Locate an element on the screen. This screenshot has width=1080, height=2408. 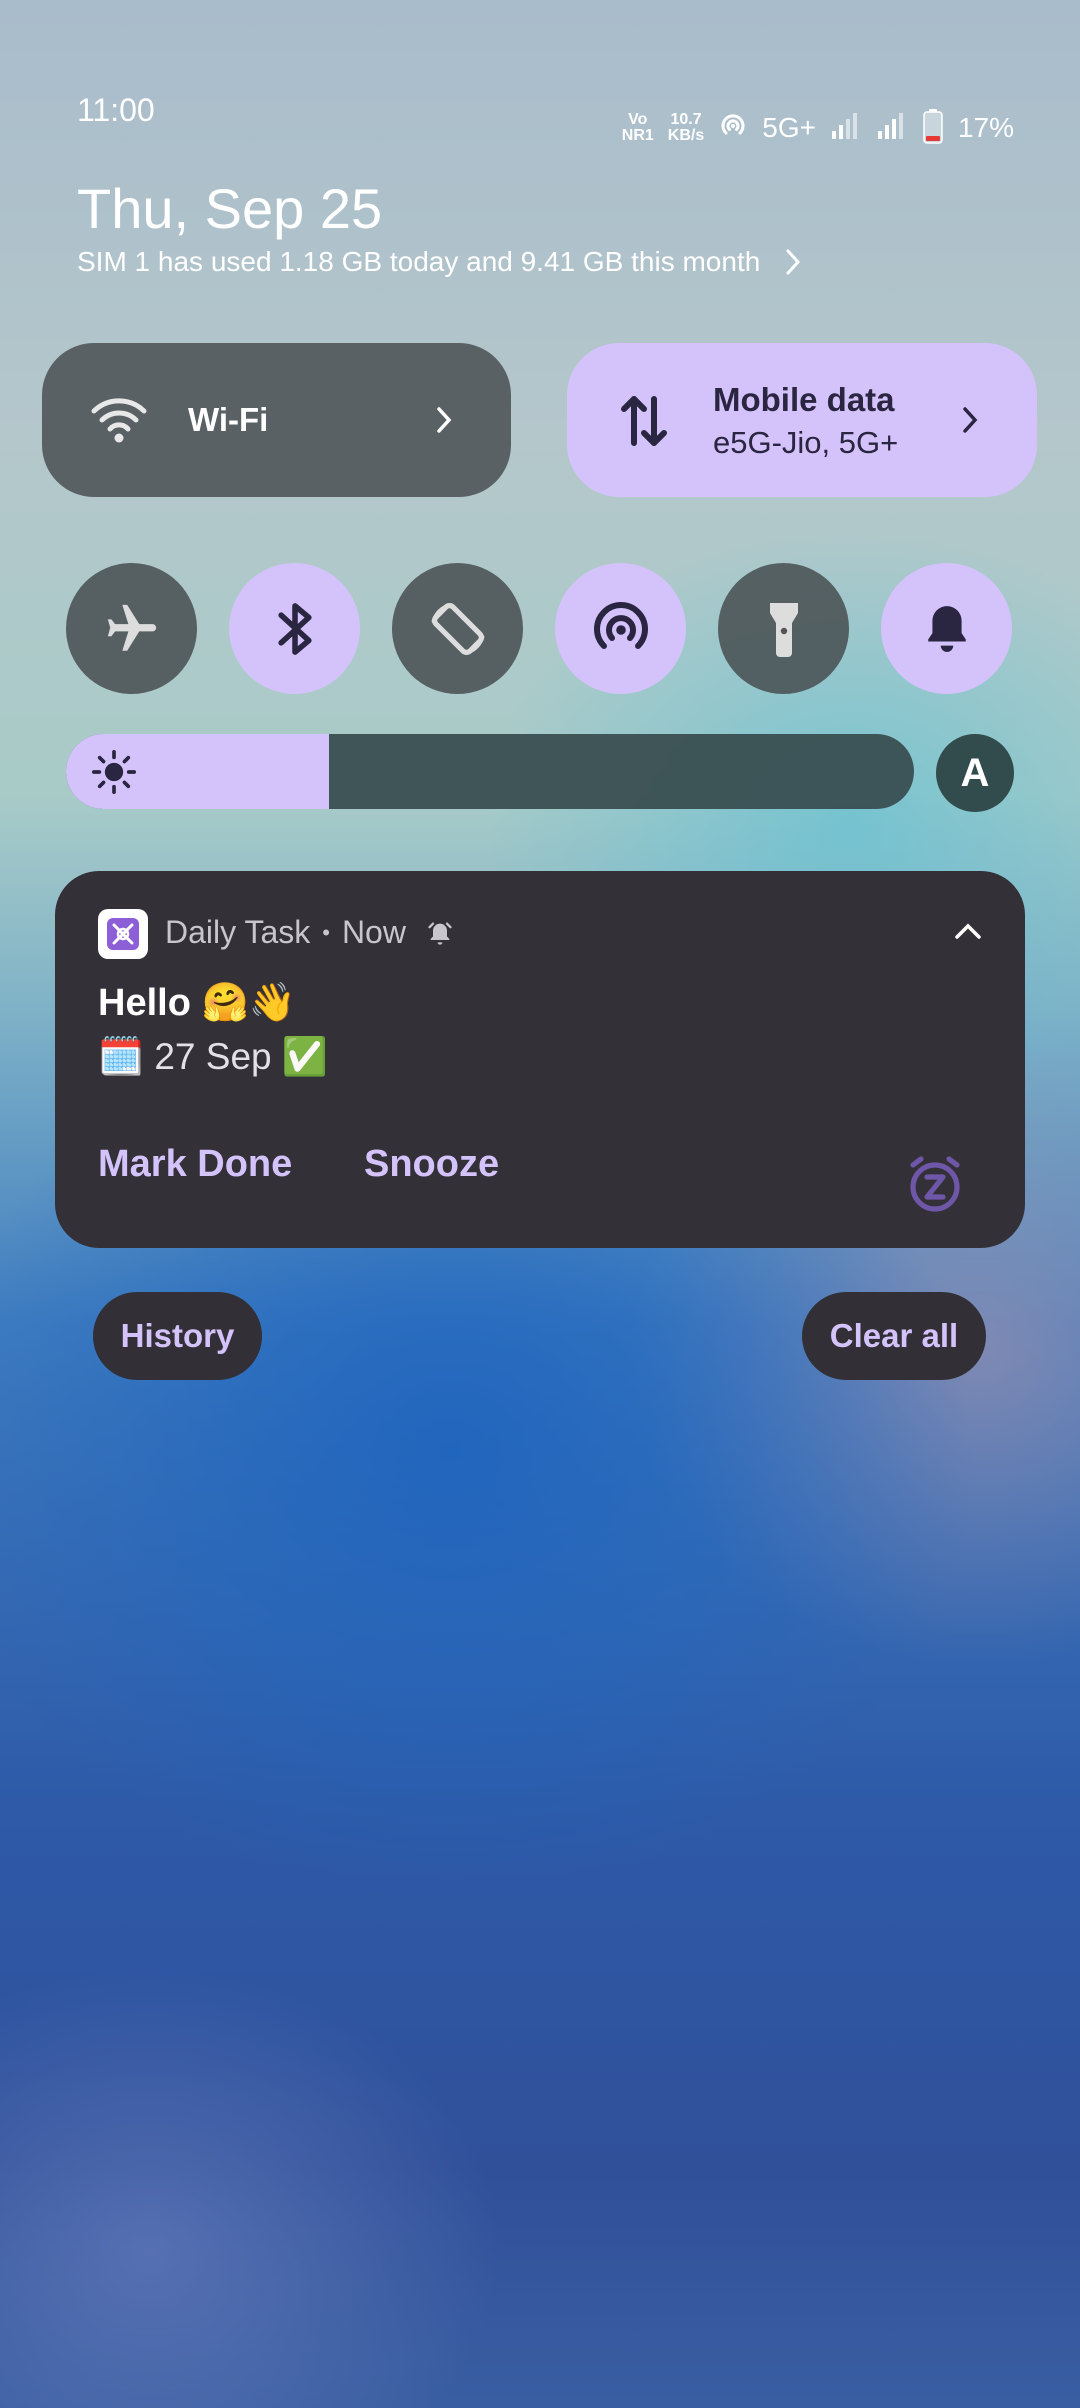
flashlight-toggle is located at coordinates (783, 628).